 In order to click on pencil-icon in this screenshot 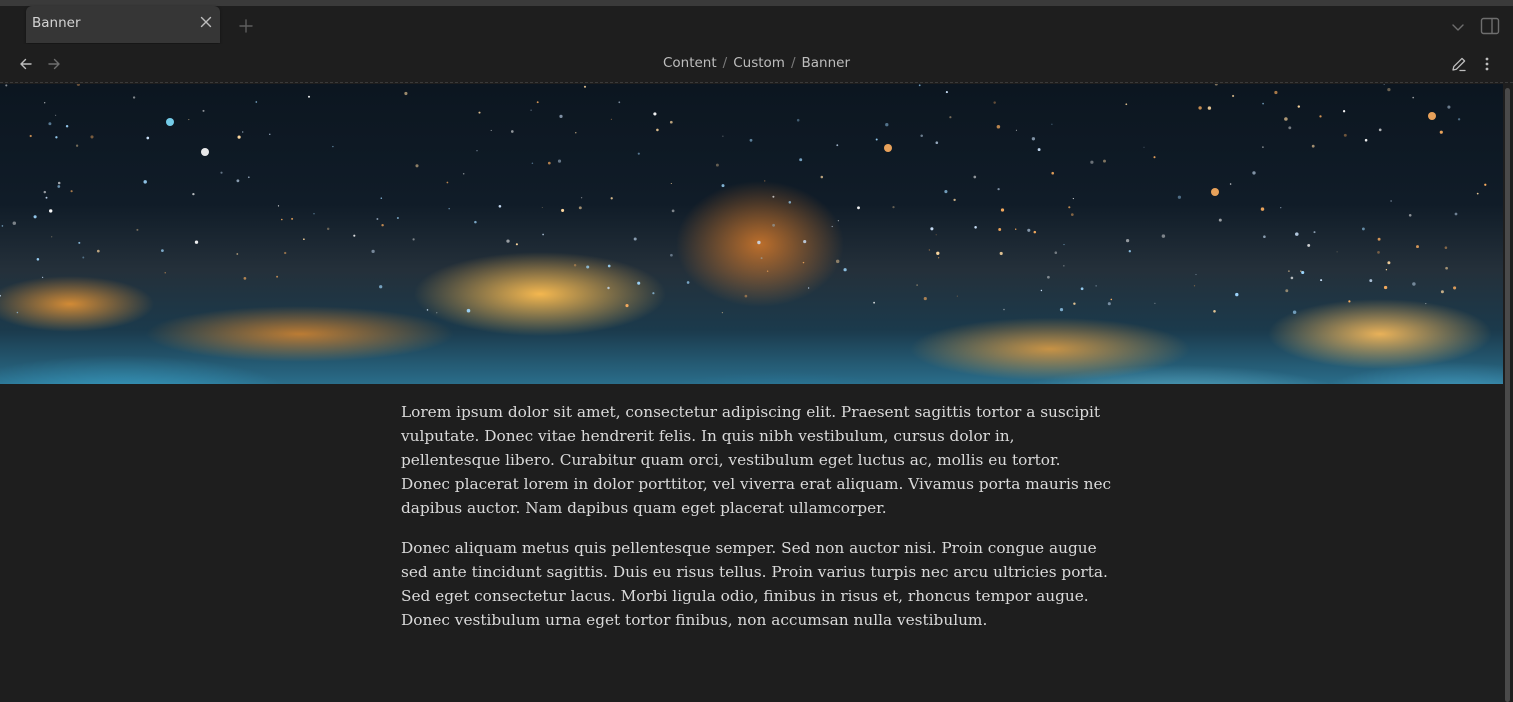, I will do `click(1459, 64)`.